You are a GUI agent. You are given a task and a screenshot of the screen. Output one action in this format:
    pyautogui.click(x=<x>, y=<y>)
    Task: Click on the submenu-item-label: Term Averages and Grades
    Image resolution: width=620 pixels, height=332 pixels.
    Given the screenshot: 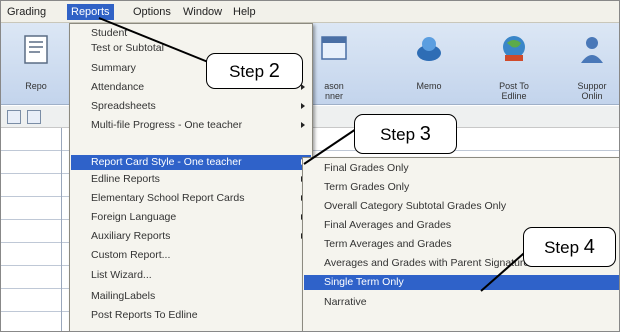 What is the action you would take?
    pyautogui.click(x=388, y=244)
    